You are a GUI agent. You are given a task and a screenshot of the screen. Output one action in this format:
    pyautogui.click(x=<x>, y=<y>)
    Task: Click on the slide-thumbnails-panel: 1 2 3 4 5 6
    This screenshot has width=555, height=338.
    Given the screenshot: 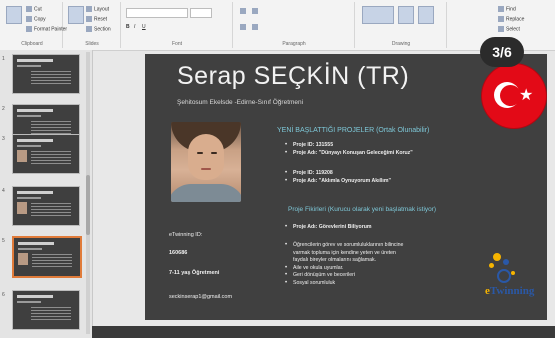 What is the action you would take?
    pyautogui.click(x=46, y=194)
    